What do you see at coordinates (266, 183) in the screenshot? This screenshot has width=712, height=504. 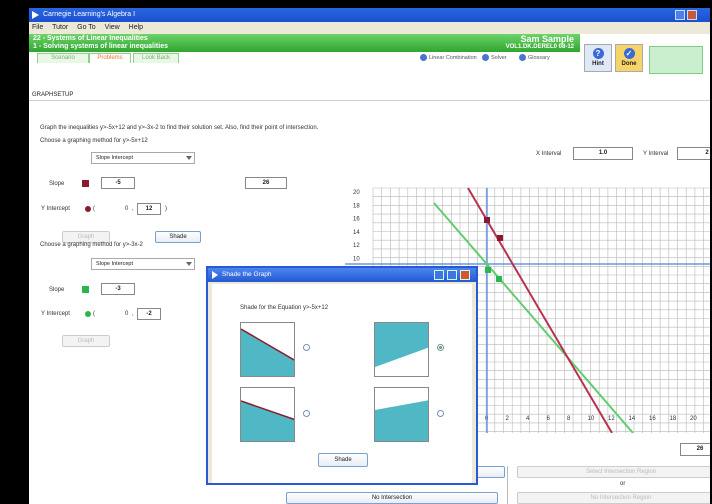 I see `eq1-extra-input: 26` at bounding box center [266, 183].